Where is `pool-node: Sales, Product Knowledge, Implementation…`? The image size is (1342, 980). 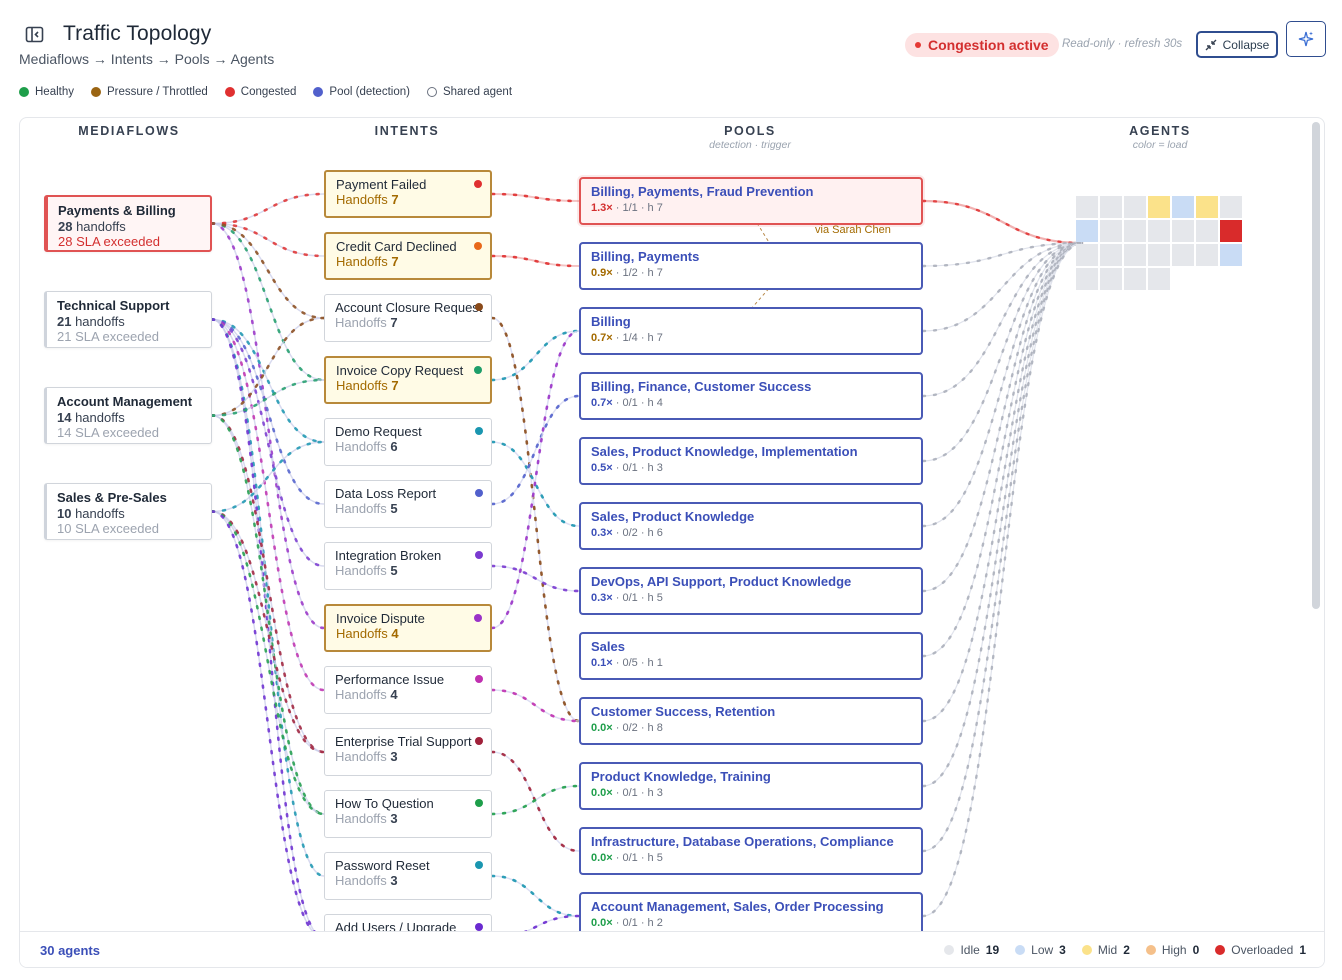
pool-node: Sales, Product Knowledge, Implementation… is located at coordinates (751, 461).